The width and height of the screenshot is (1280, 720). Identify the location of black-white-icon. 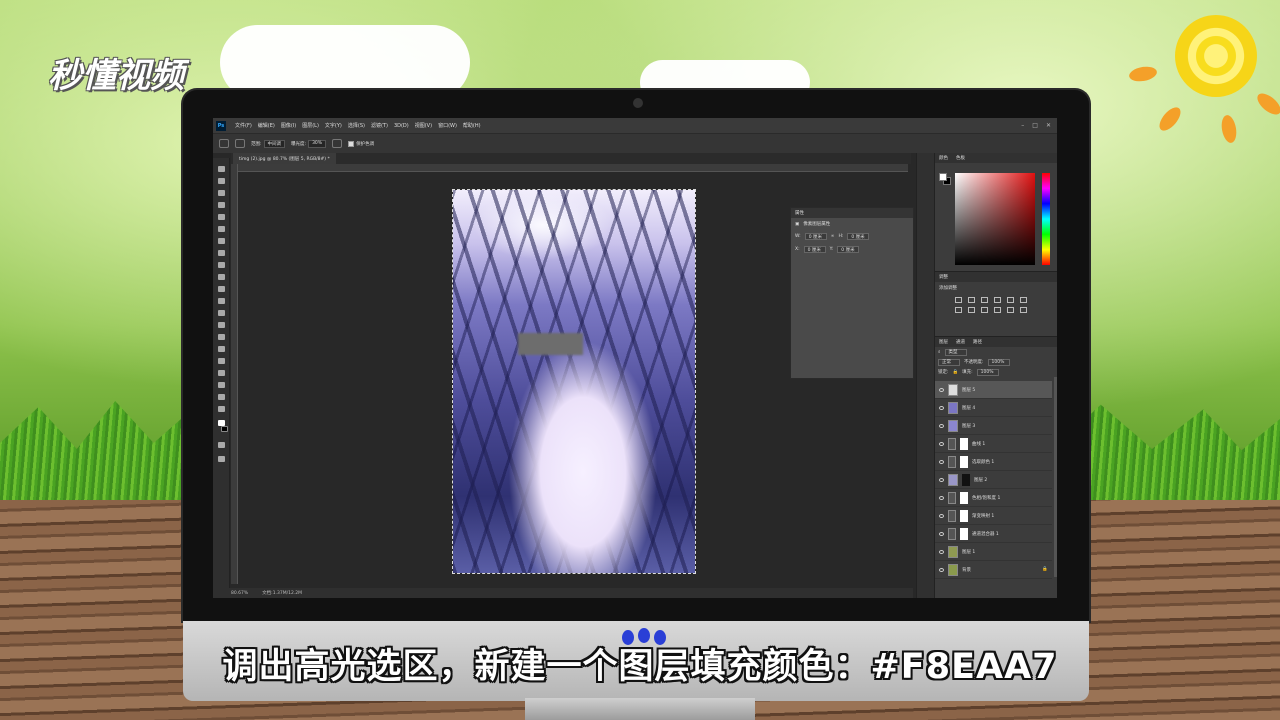
(971, 310).